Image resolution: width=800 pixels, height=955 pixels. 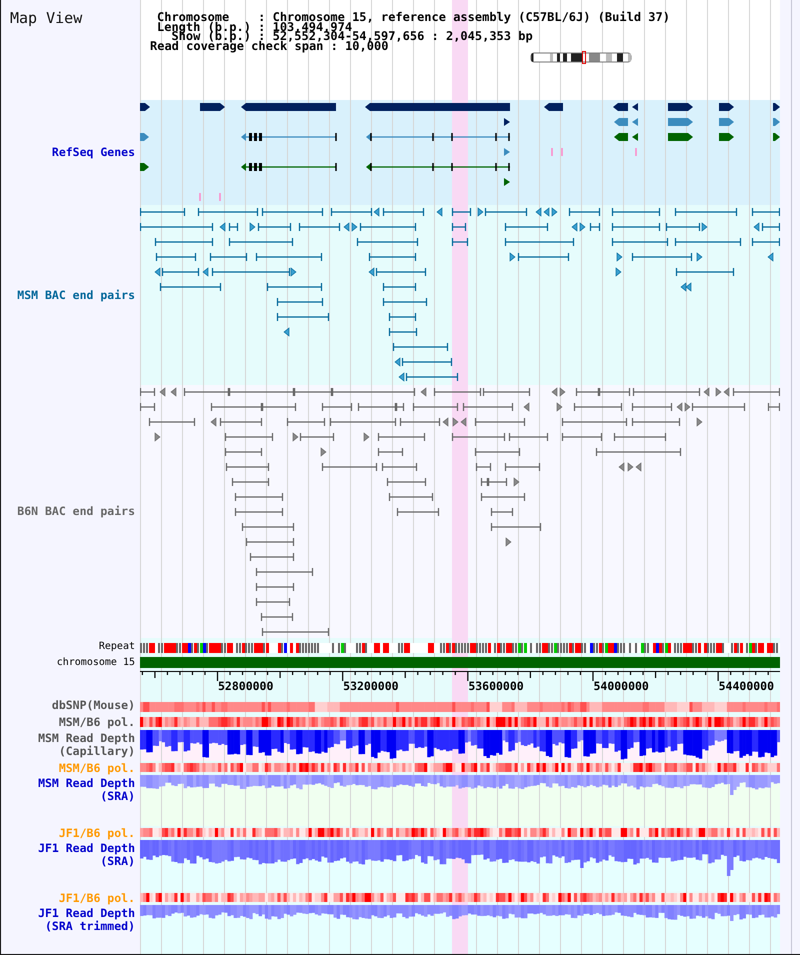 I want to click on track-label: JF1 Read Depth (SRA trimmed), so click(x=86, y=920).